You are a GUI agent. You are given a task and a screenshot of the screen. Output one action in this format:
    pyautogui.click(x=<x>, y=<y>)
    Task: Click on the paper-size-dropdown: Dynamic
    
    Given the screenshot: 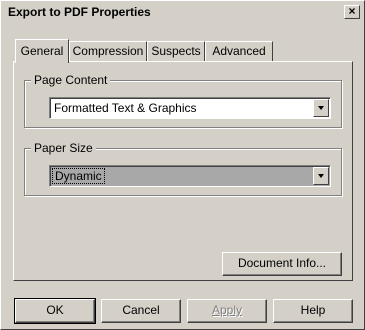 What is the action you would take?
    pyautogui.click(x=190, y=176)
    